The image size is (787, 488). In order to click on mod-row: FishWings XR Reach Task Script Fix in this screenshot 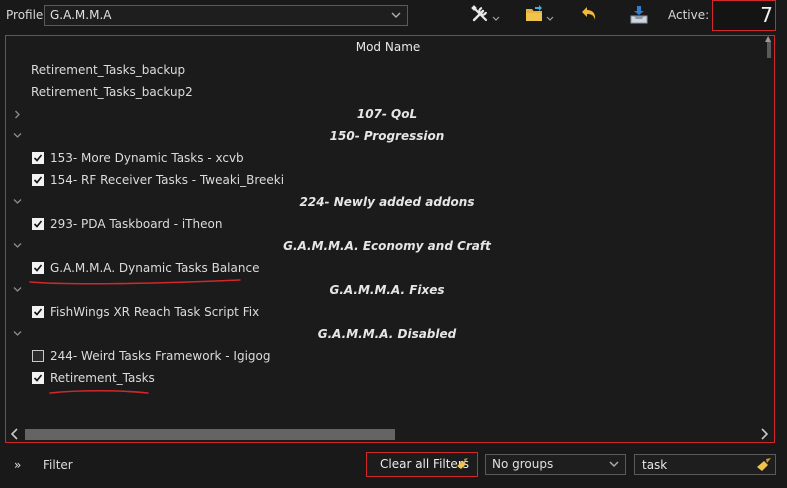, I will do `click(387, 312)`.